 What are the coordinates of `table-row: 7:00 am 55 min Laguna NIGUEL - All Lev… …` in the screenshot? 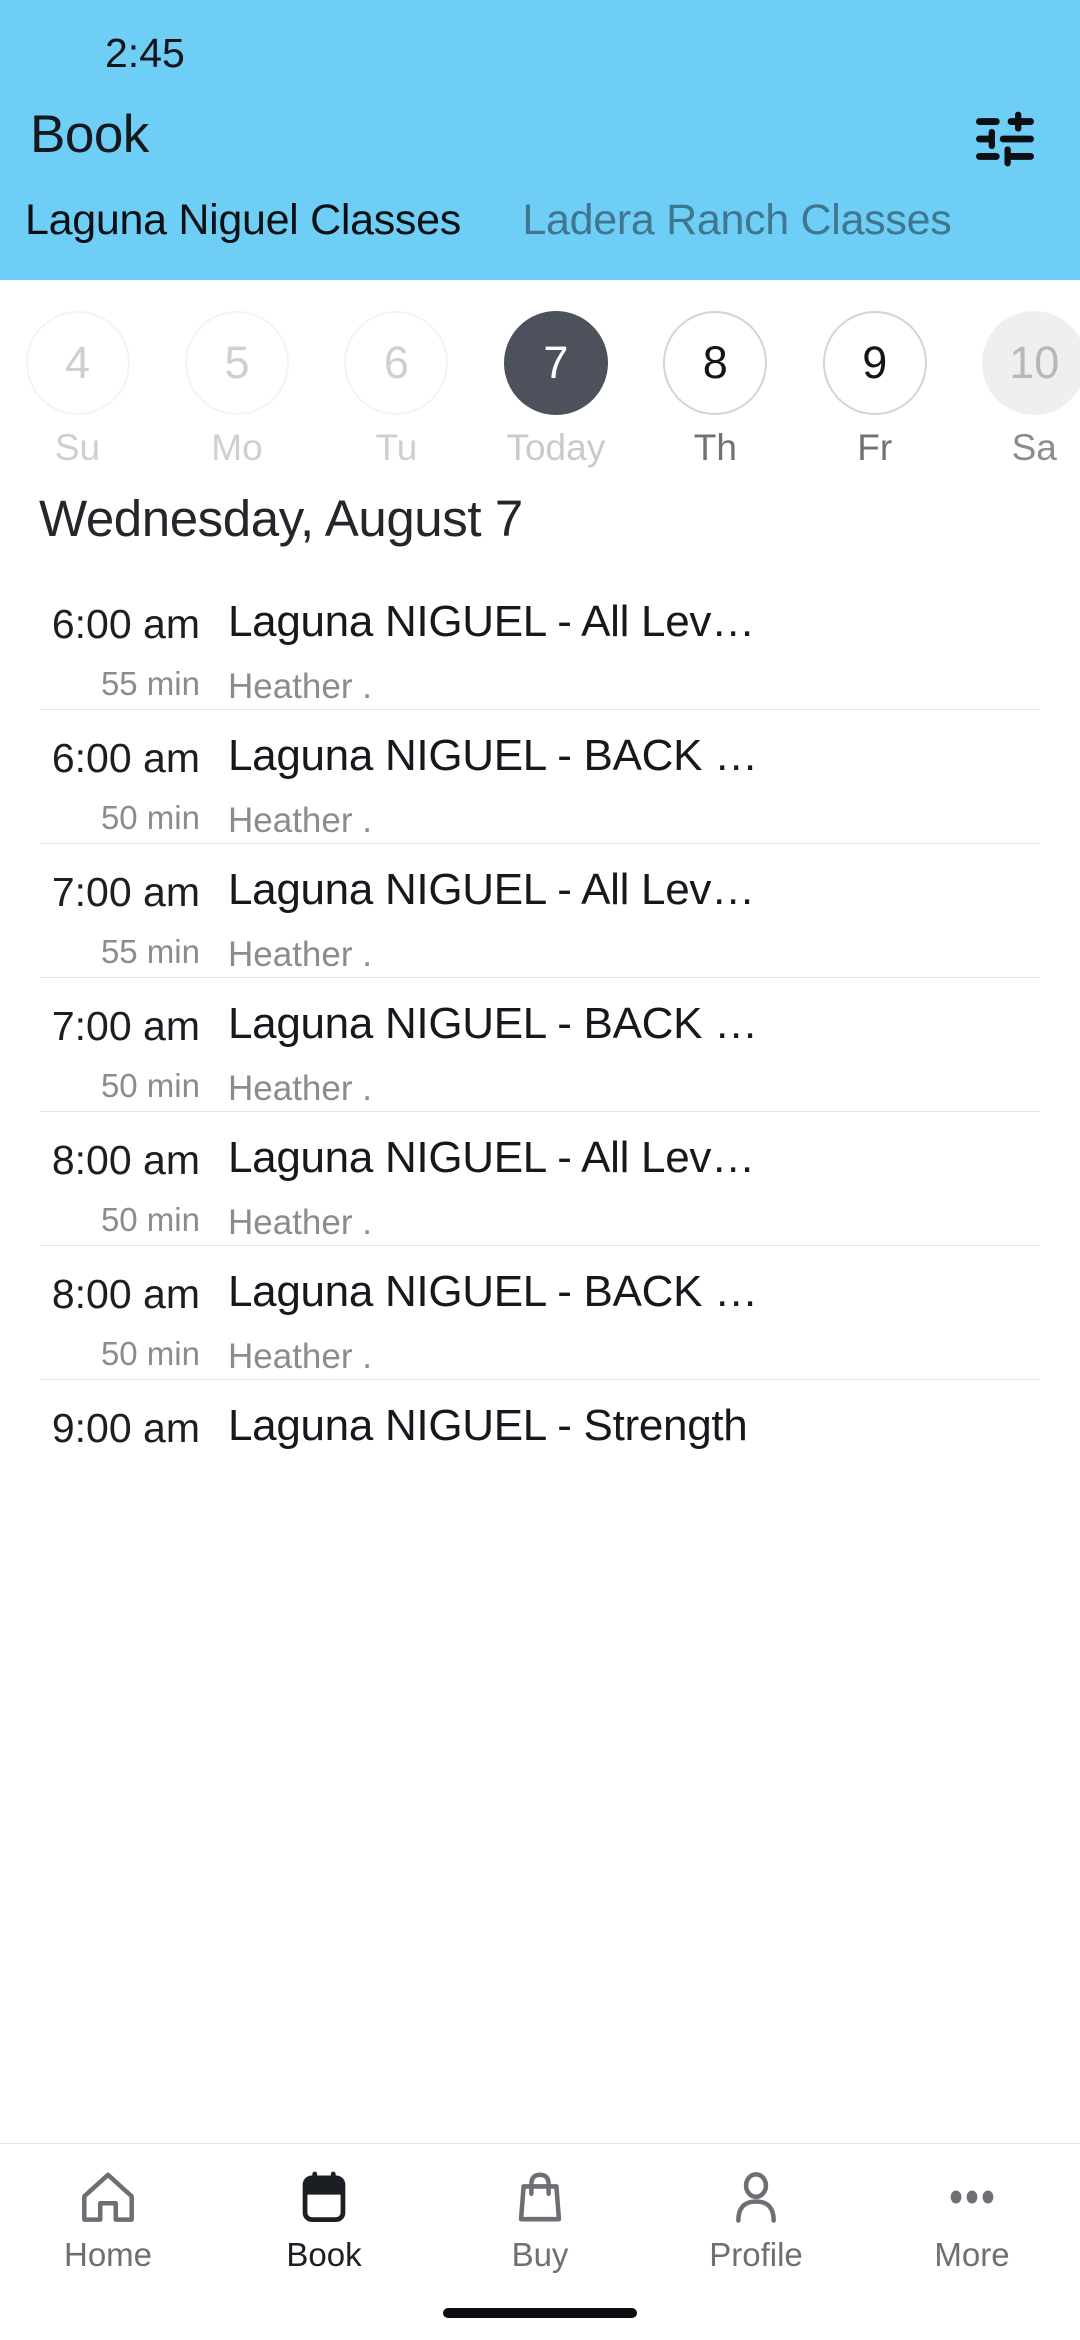 It's located at (540, 910).